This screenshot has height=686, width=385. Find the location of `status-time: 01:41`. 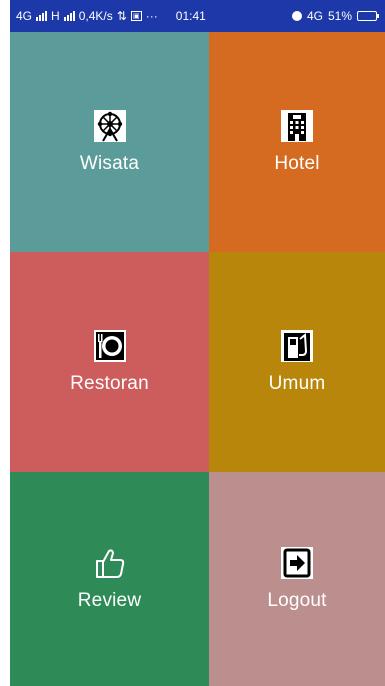

status-time: 01:41 is located at coordinates (190, 16).